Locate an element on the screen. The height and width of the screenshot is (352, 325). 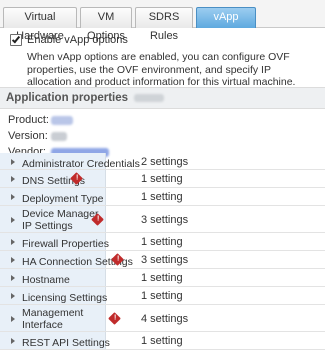
settings-row: Licensing Settings 1 setting is located at coordinates (162, 296).